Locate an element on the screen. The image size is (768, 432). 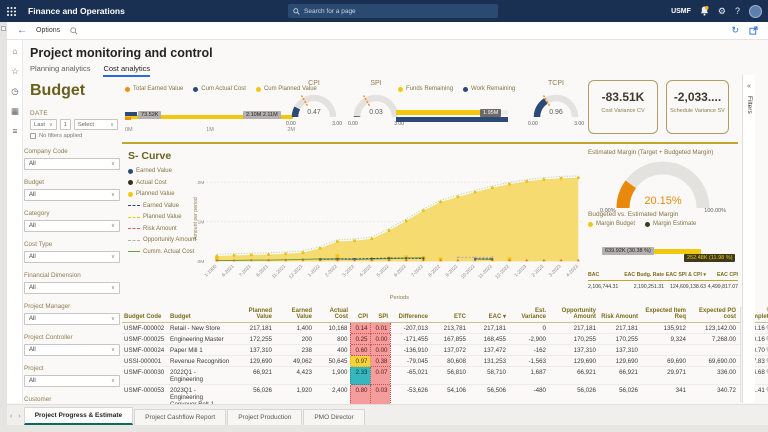
filter-select-project-manager: All ∨ is located at coordinates (72, 319).